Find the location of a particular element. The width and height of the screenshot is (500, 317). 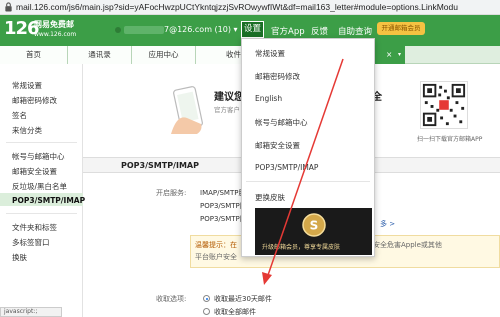

option-recent-30: 收取最近30天邮件 is located at coordinates (243, 299).